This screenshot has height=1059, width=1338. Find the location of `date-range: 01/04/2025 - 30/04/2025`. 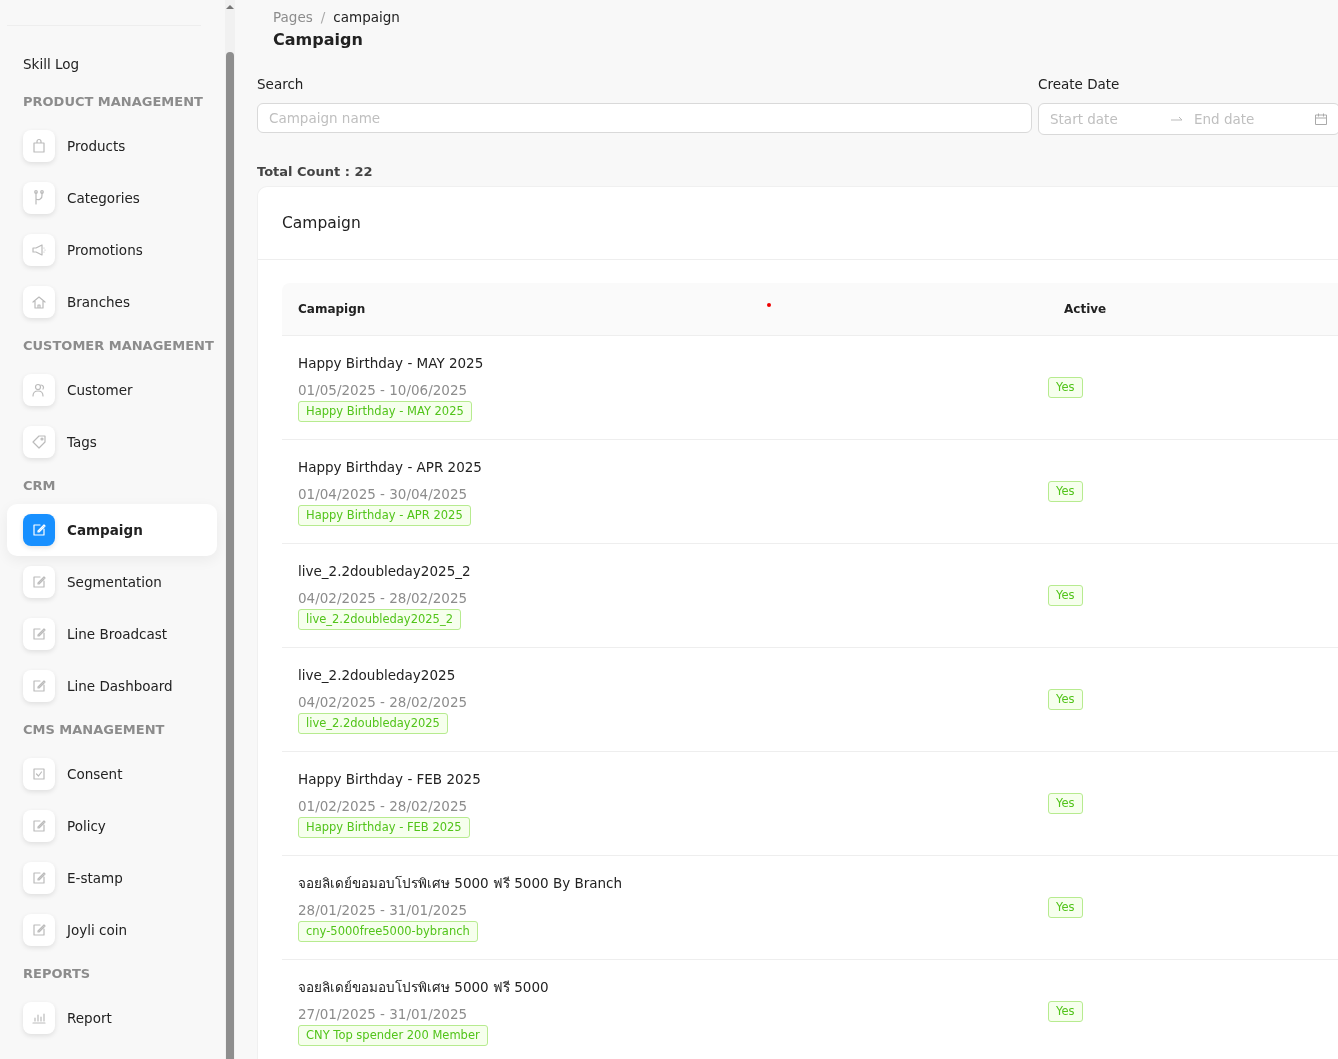

date-range: 01/04/2025 - 30/04/2025 is located at coordinates (383, 494).